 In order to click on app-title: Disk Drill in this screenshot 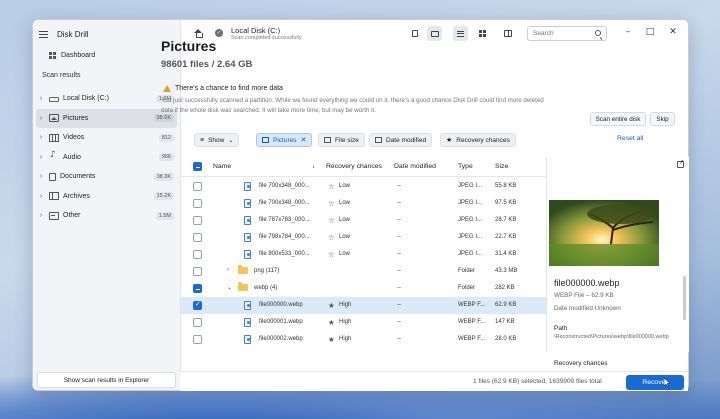, I will do `click(73, 34)`.